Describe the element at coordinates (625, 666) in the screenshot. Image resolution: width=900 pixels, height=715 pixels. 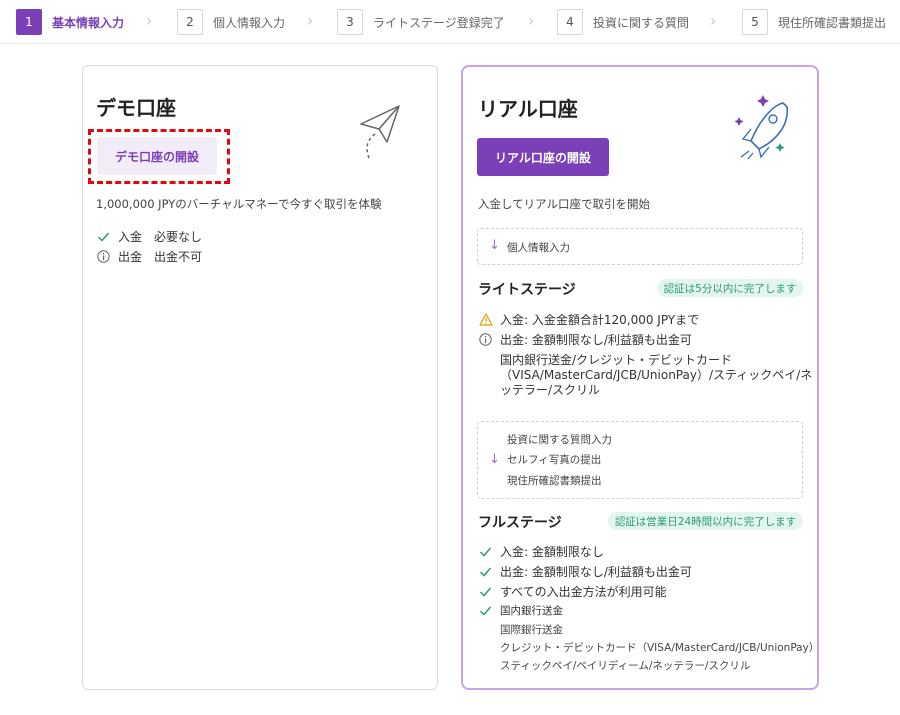
I see `full-method-ewallets: スティックペイ/ペイリディーム/ネッテラー/スクリル` at that location.